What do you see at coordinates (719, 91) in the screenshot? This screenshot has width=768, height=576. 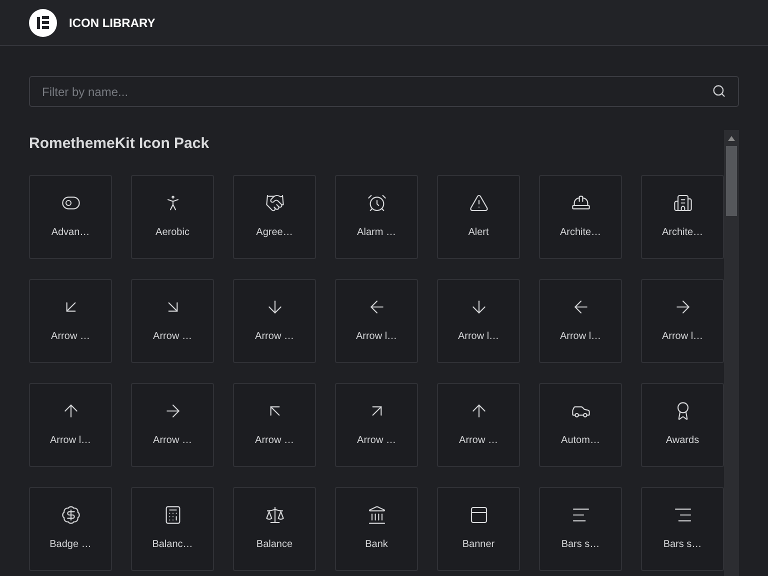 I see `search-icon` at bounding box center [719, 91].